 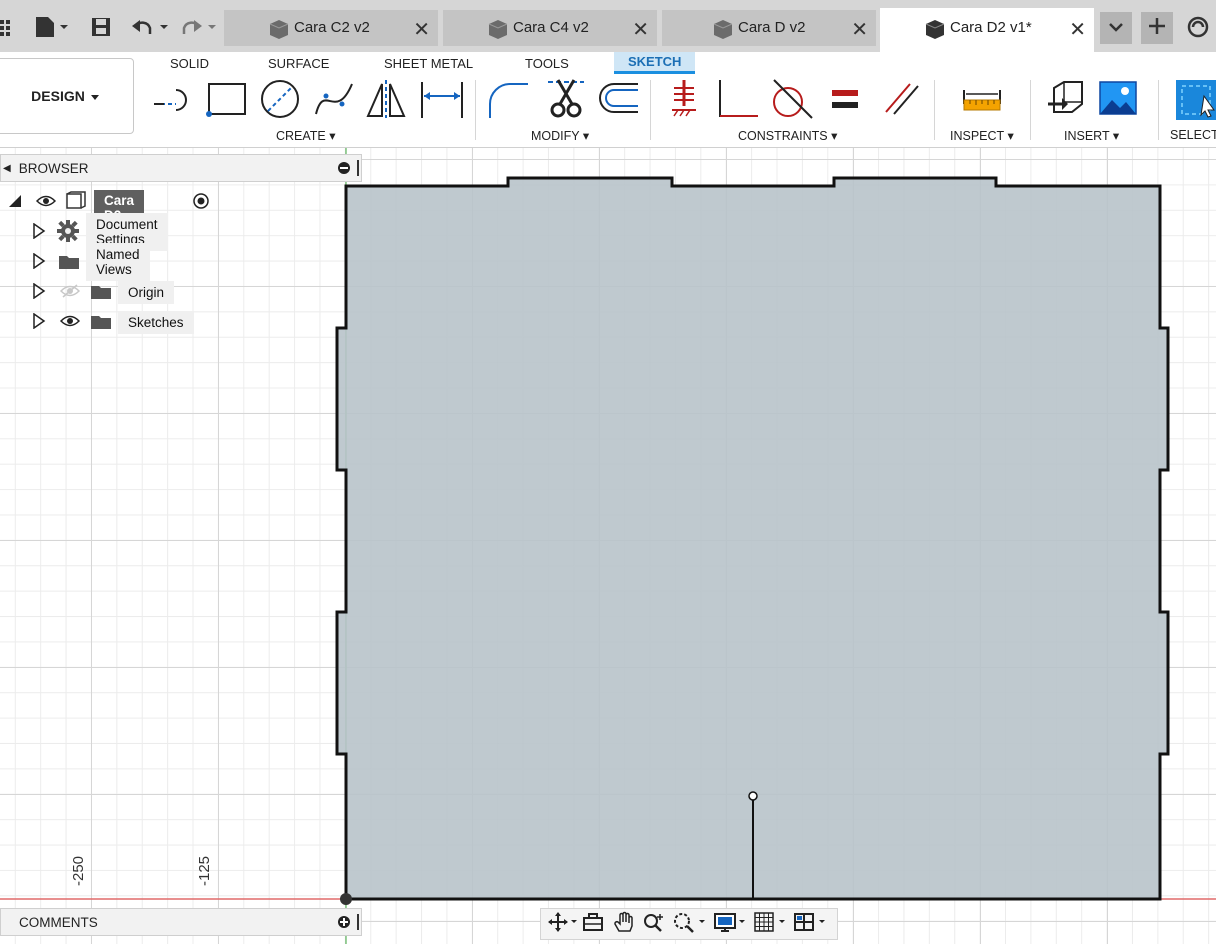 I want to click on origin-point, so click(x=346, y=899).